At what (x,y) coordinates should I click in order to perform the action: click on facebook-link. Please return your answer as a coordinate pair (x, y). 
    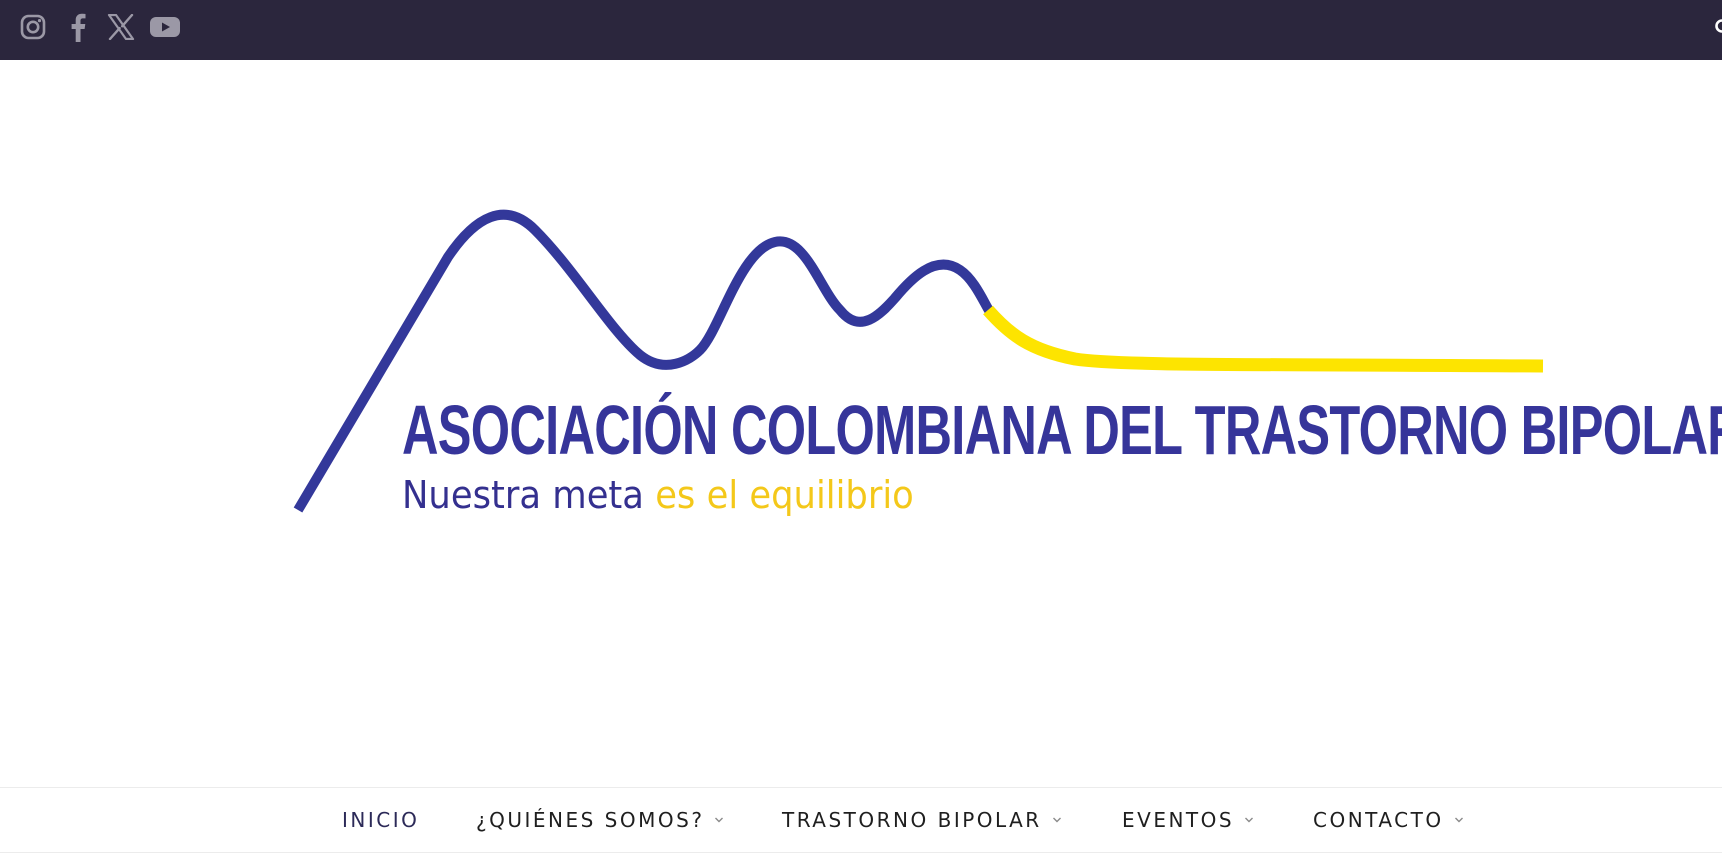
    Looking at the image, I should click on (77, 27).